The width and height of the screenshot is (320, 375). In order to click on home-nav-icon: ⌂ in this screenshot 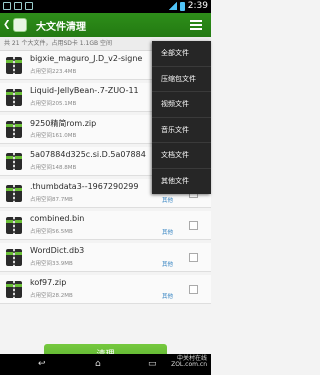, I will do `click(98, 364)`.